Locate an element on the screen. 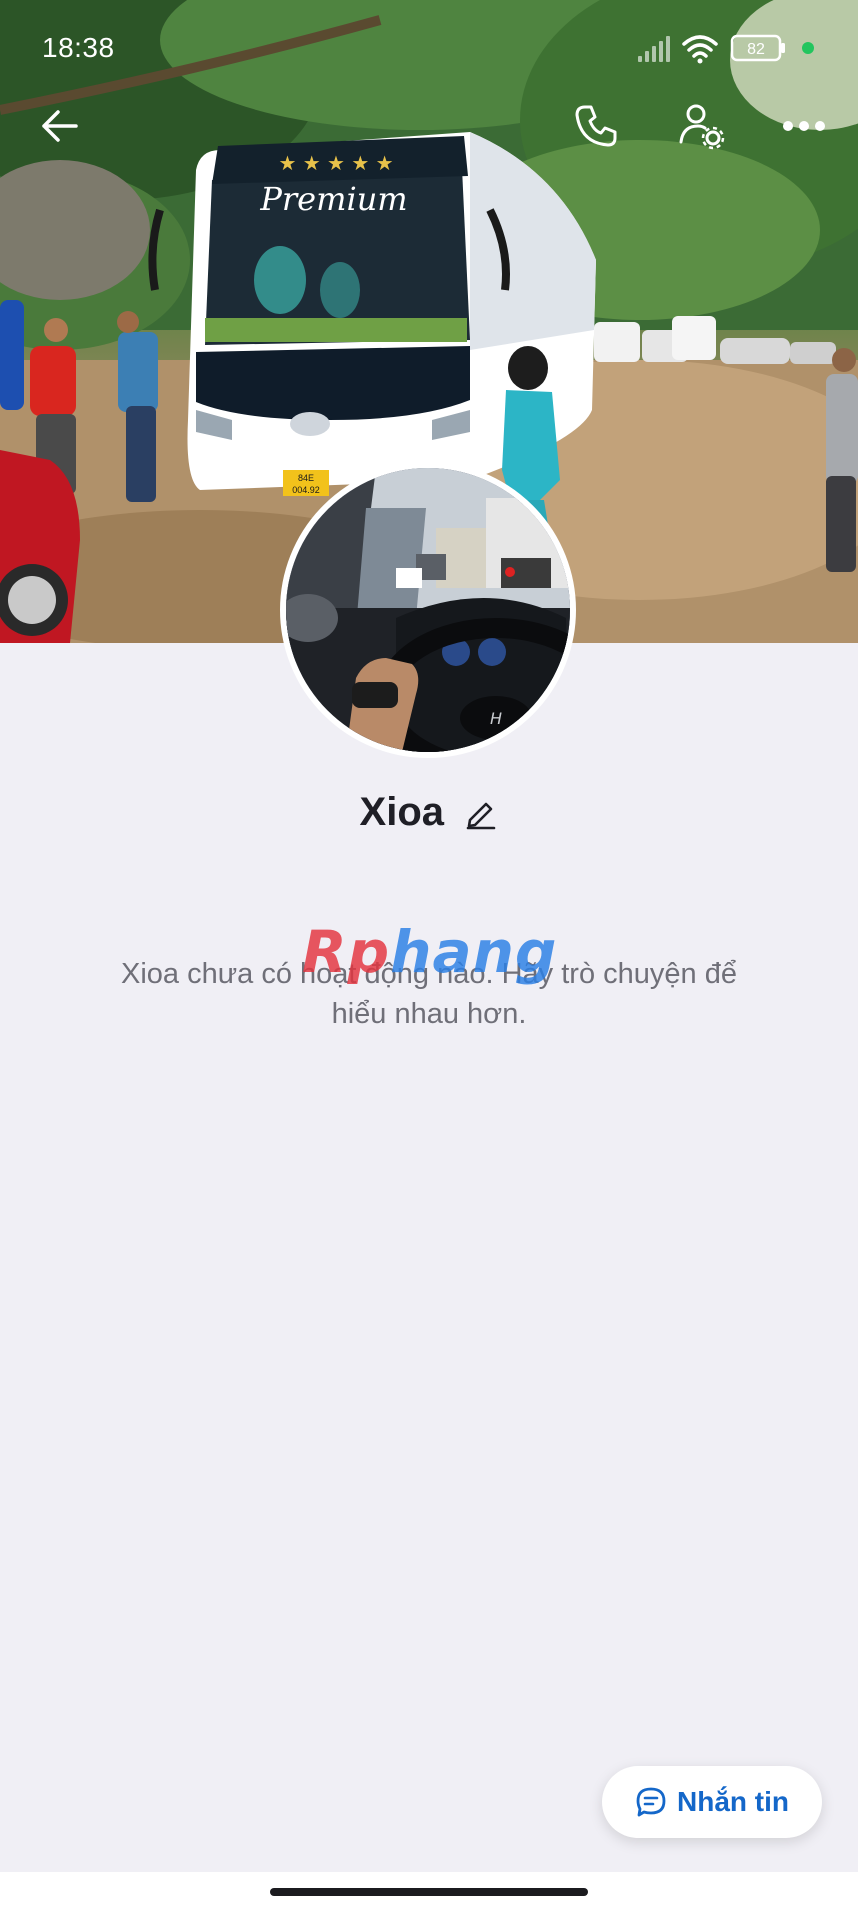 The height and width of the screenshot is (1908, 858). top-navigation is located at coordinates (429, 126).